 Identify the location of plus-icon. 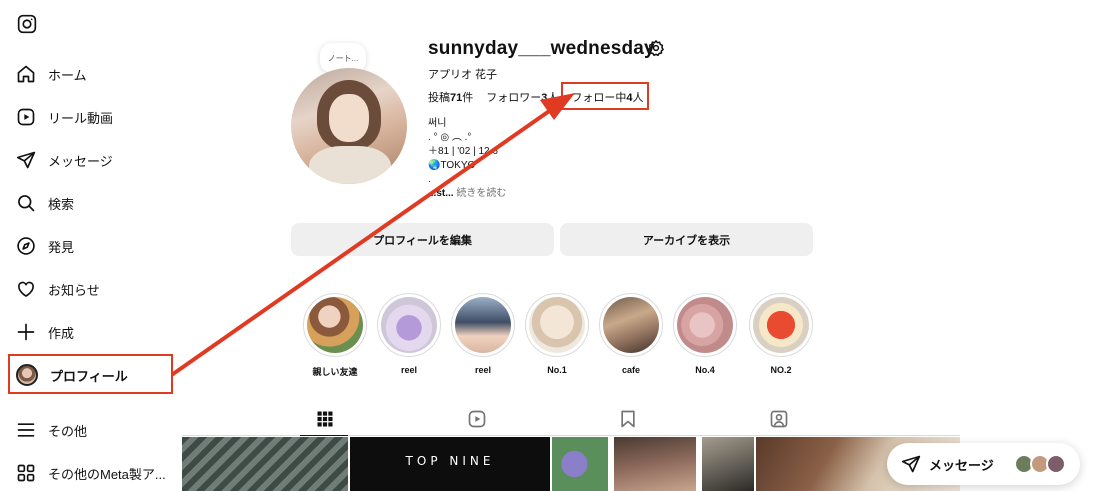
(26, 332).